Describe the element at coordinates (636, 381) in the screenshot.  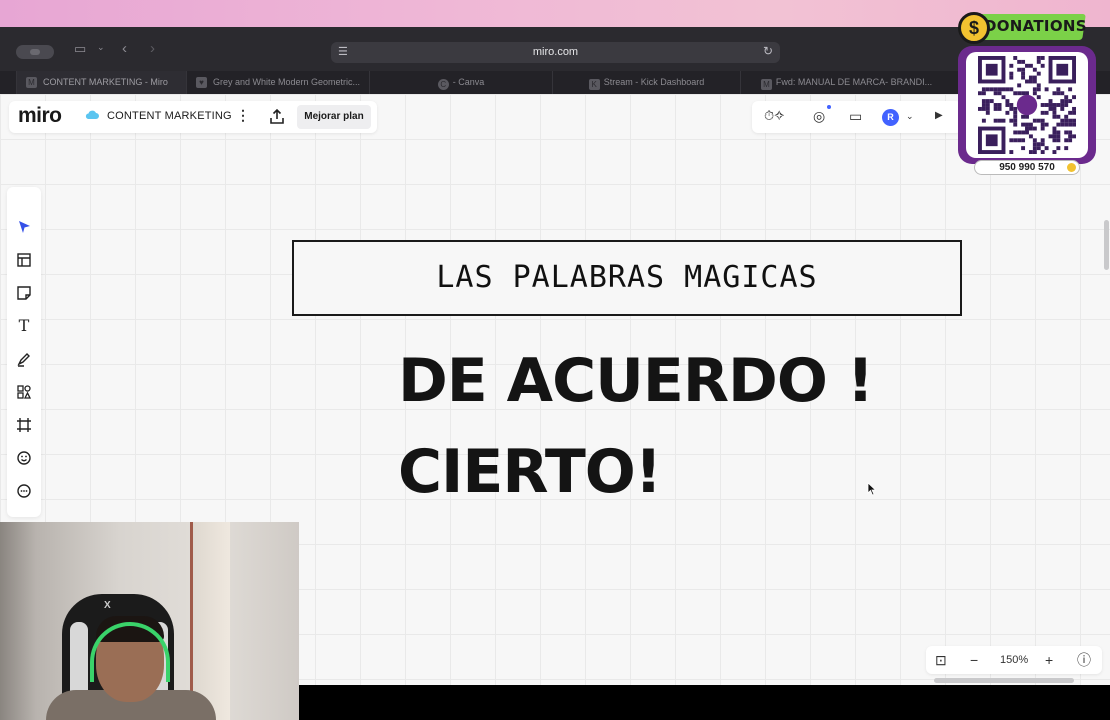
I see `text-line-1: DE ACUERDO !` at that location.